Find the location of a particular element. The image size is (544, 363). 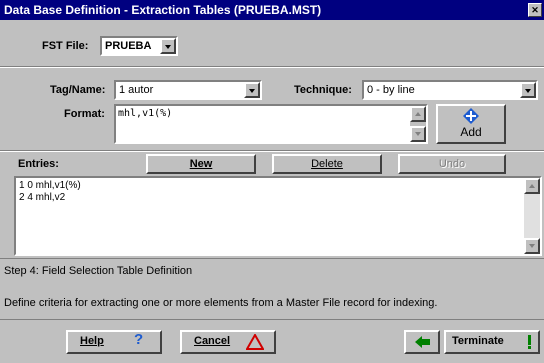

close-icon: ✕ is located at coordinates (535, 10).